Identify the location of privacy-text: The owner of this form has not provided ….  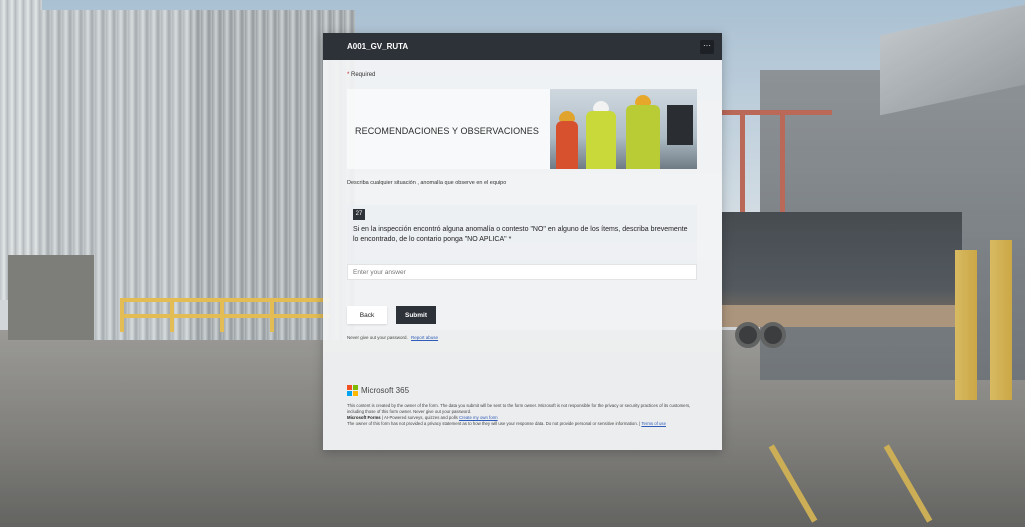
(492, 423).